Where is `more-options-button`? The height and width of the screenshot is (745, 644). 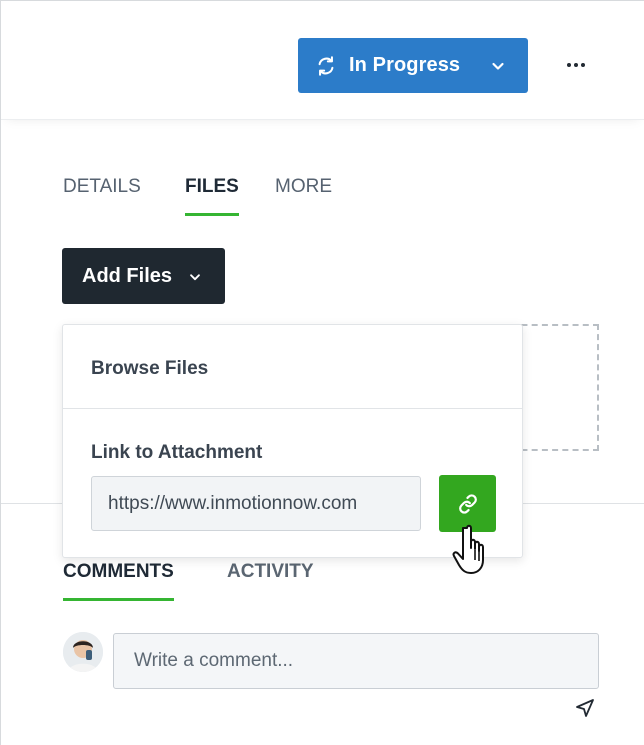
more-options-button is located at coordinates (576, 65).